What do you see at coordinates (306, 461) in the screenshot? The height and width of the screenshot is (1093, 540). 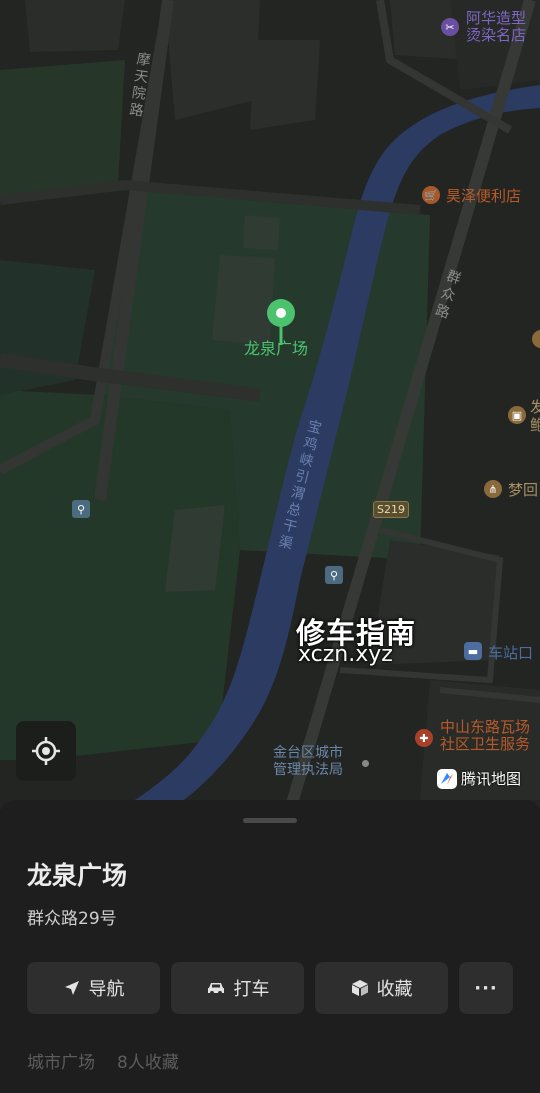 I see `canal-char: 峡` at bounding box center [306, 461].